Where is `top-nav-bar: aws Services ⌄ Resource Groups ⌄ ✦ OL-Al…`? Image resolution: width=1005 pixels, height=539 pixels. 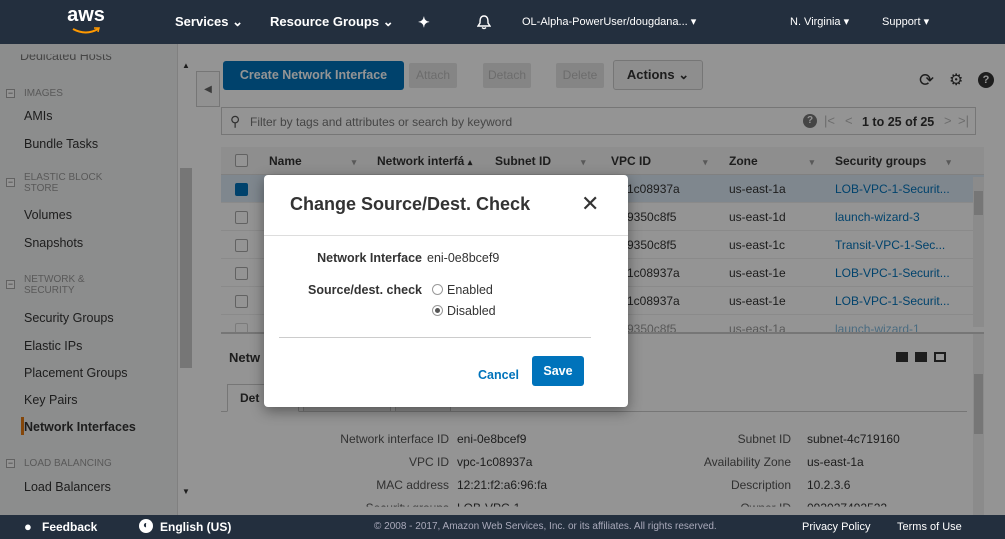
top-nav-bar: aws Services ⌄ Resource Groups ⌄ ✦ OL-Al… is located at coordinates (502, 22).